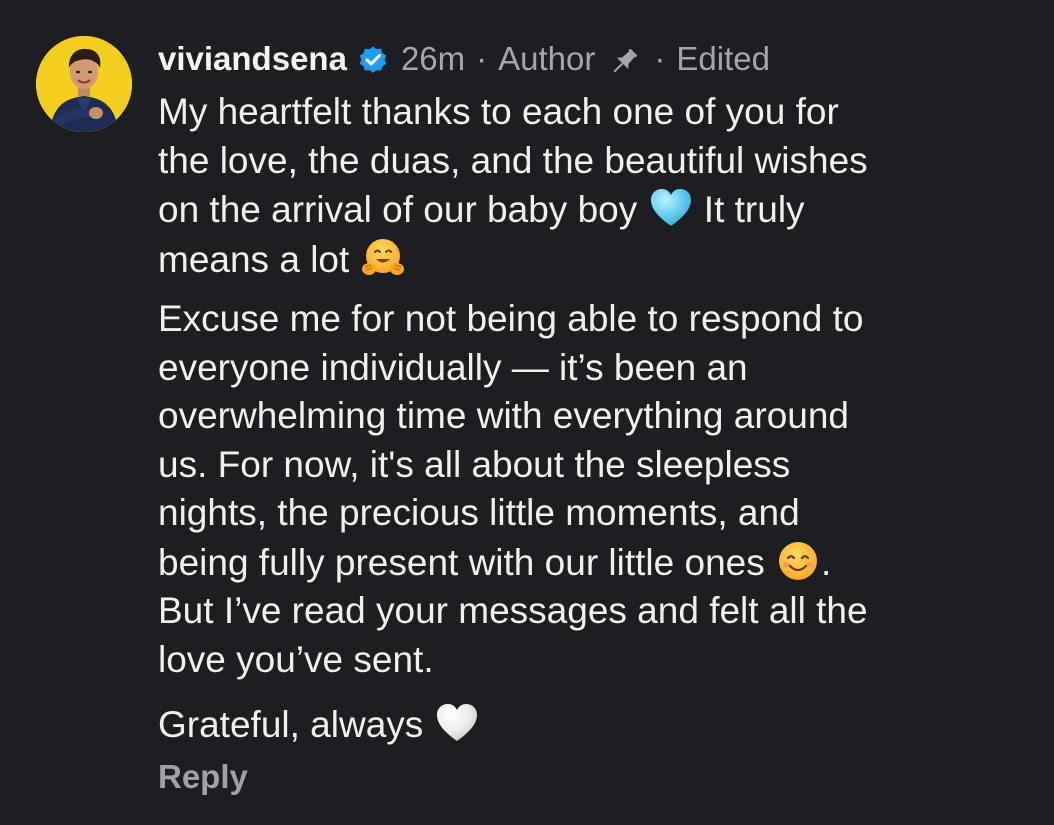 Image resolution: width=1054 pixels, height=825 pixels. What do you see at coordinates (457, 723) in the screenshot?
I see `white-heart-emoji` at bounding box center [457, 723].